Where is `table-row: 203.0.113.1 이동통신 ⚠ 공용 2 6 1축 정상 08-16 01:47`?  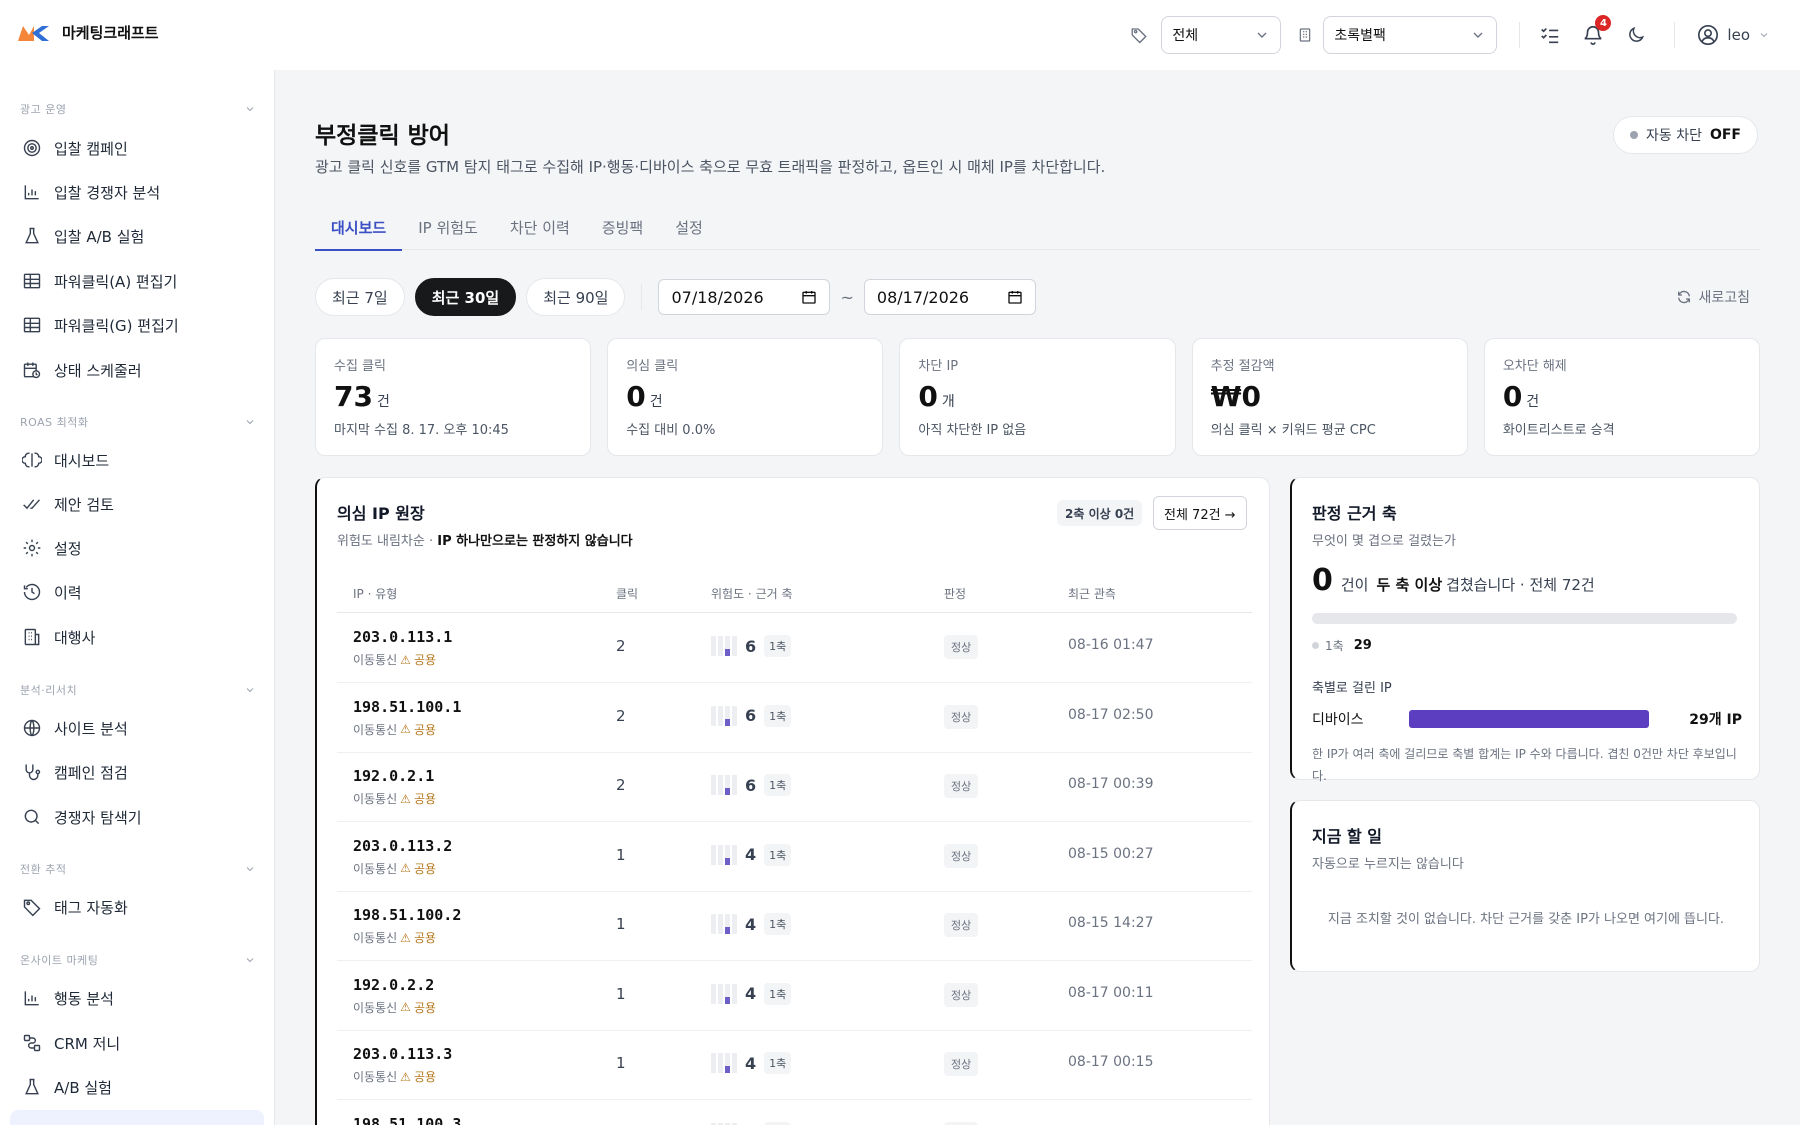 table-row: 203.0.113.1 이동통신 ⚠ 공용 2 6 1축 정상 08-16 01:47 is located at coordinates (794, 648).